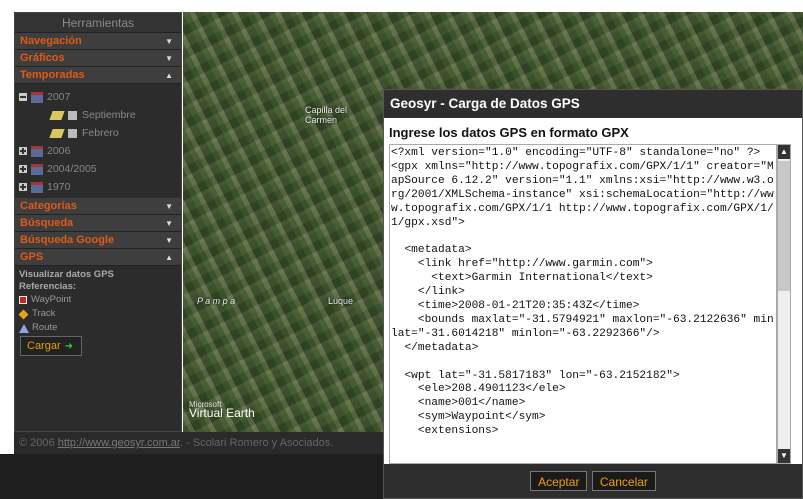 This screenshot has height=499, width=803. I want to click on tree-node-2004-2005: 2004/2005, so click(100, 169).